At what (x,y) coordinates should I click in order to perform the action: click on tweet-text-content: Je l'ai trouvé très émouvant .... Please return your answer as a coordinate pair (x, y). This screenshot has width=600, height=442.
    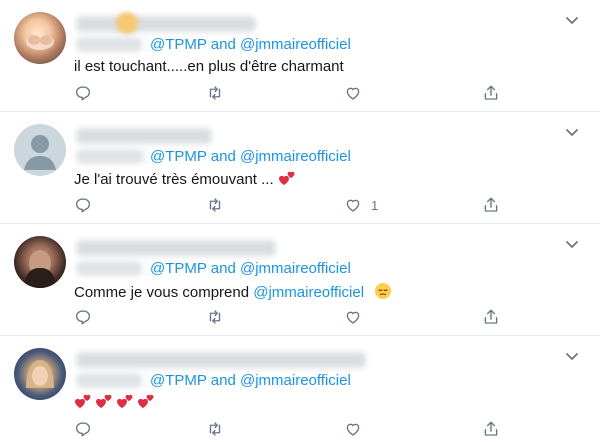
    Looking at the image, I should click on (174, 179).